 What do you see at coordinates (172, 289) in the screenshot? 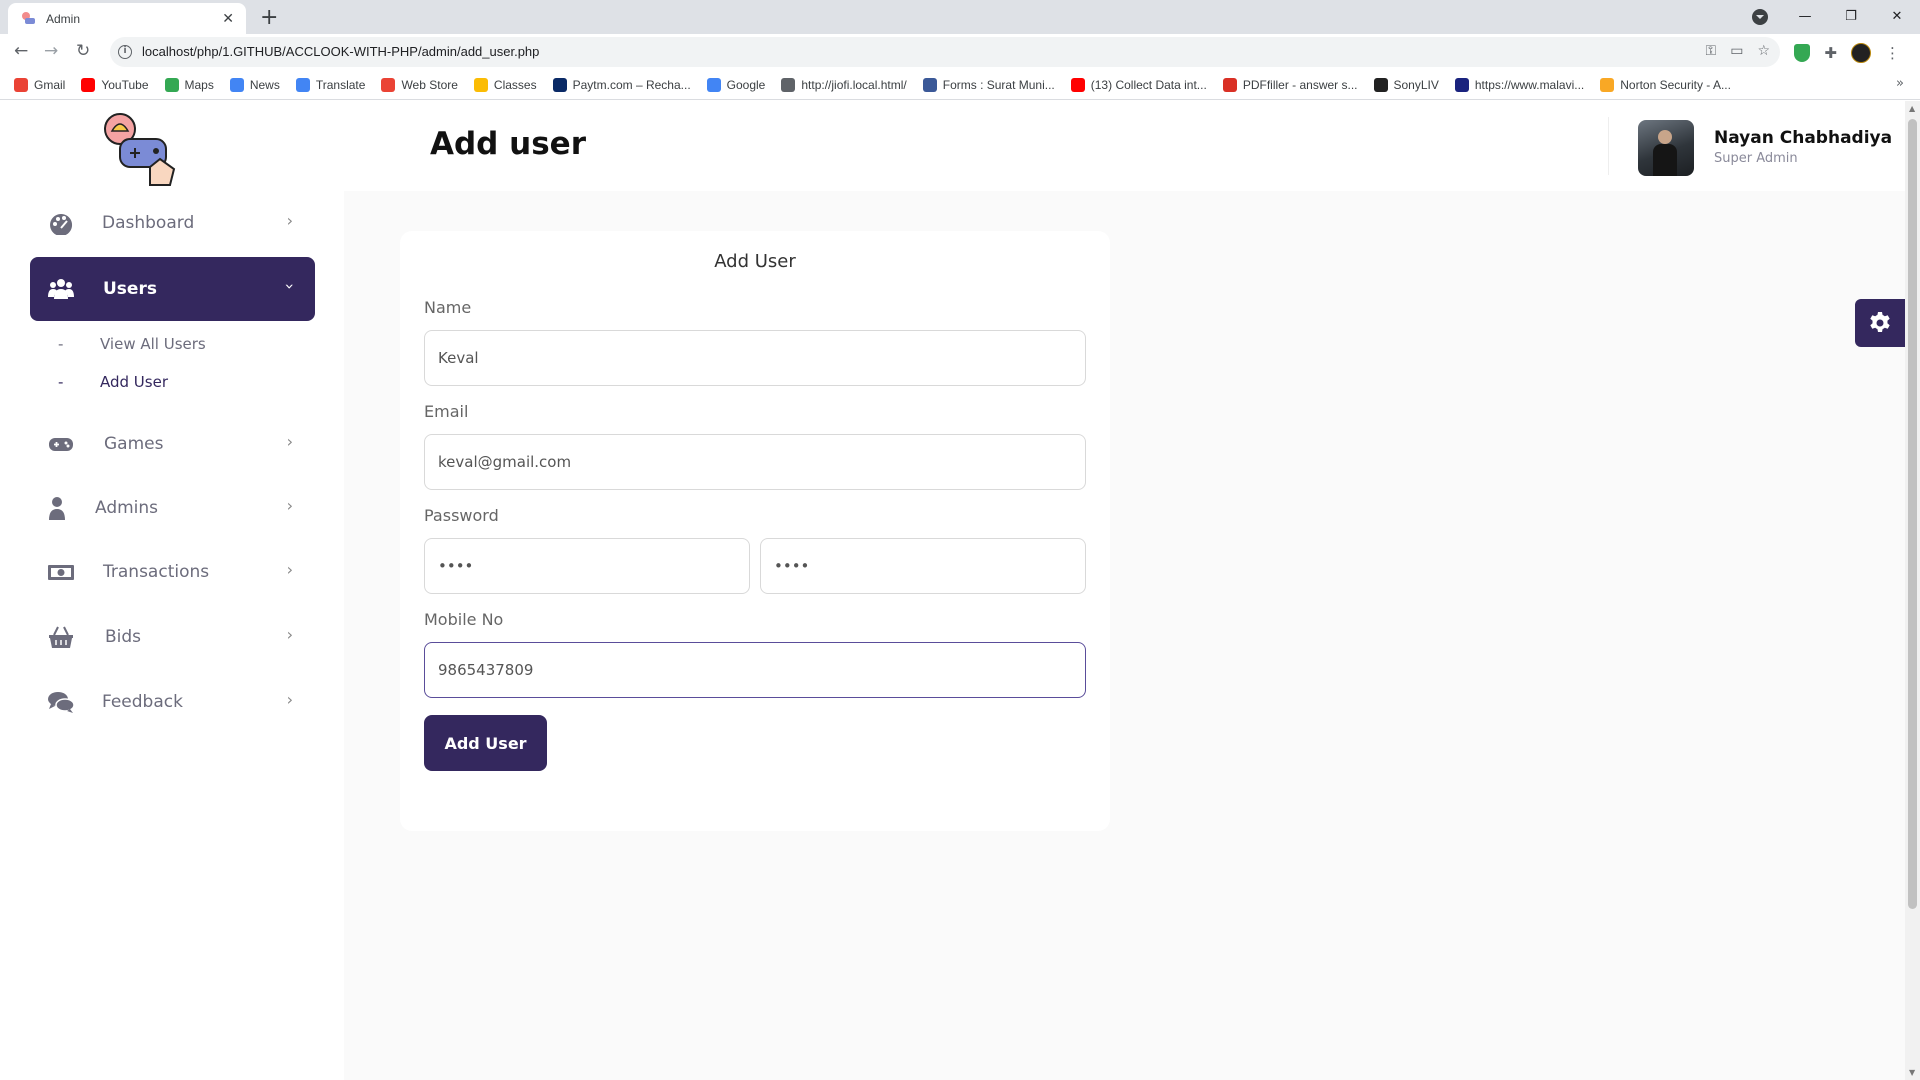
I see `sidebar-item-users: Users ›` at bounding box center [172, 289].